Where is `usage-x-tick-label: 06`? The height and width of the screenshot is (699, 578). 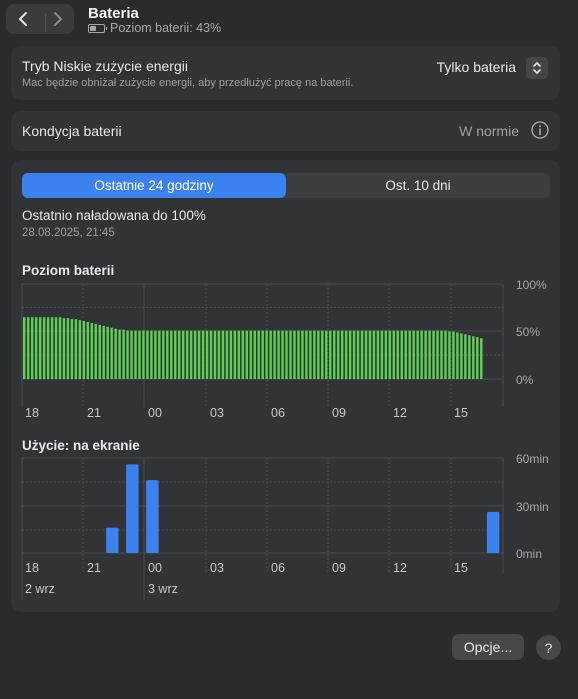 usage-x-tick-label: 06 is located at coordinates (278, 568).